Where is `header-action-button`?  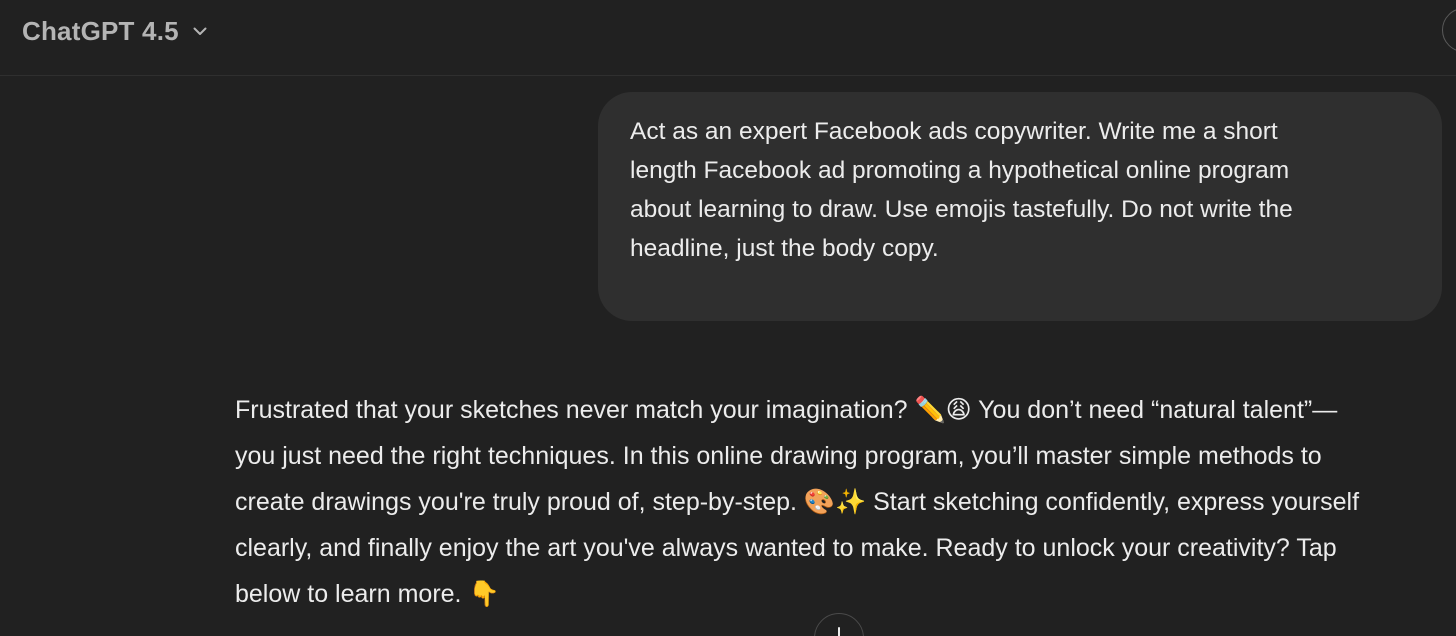
header-action-button is located at coordinates (1449, 30).